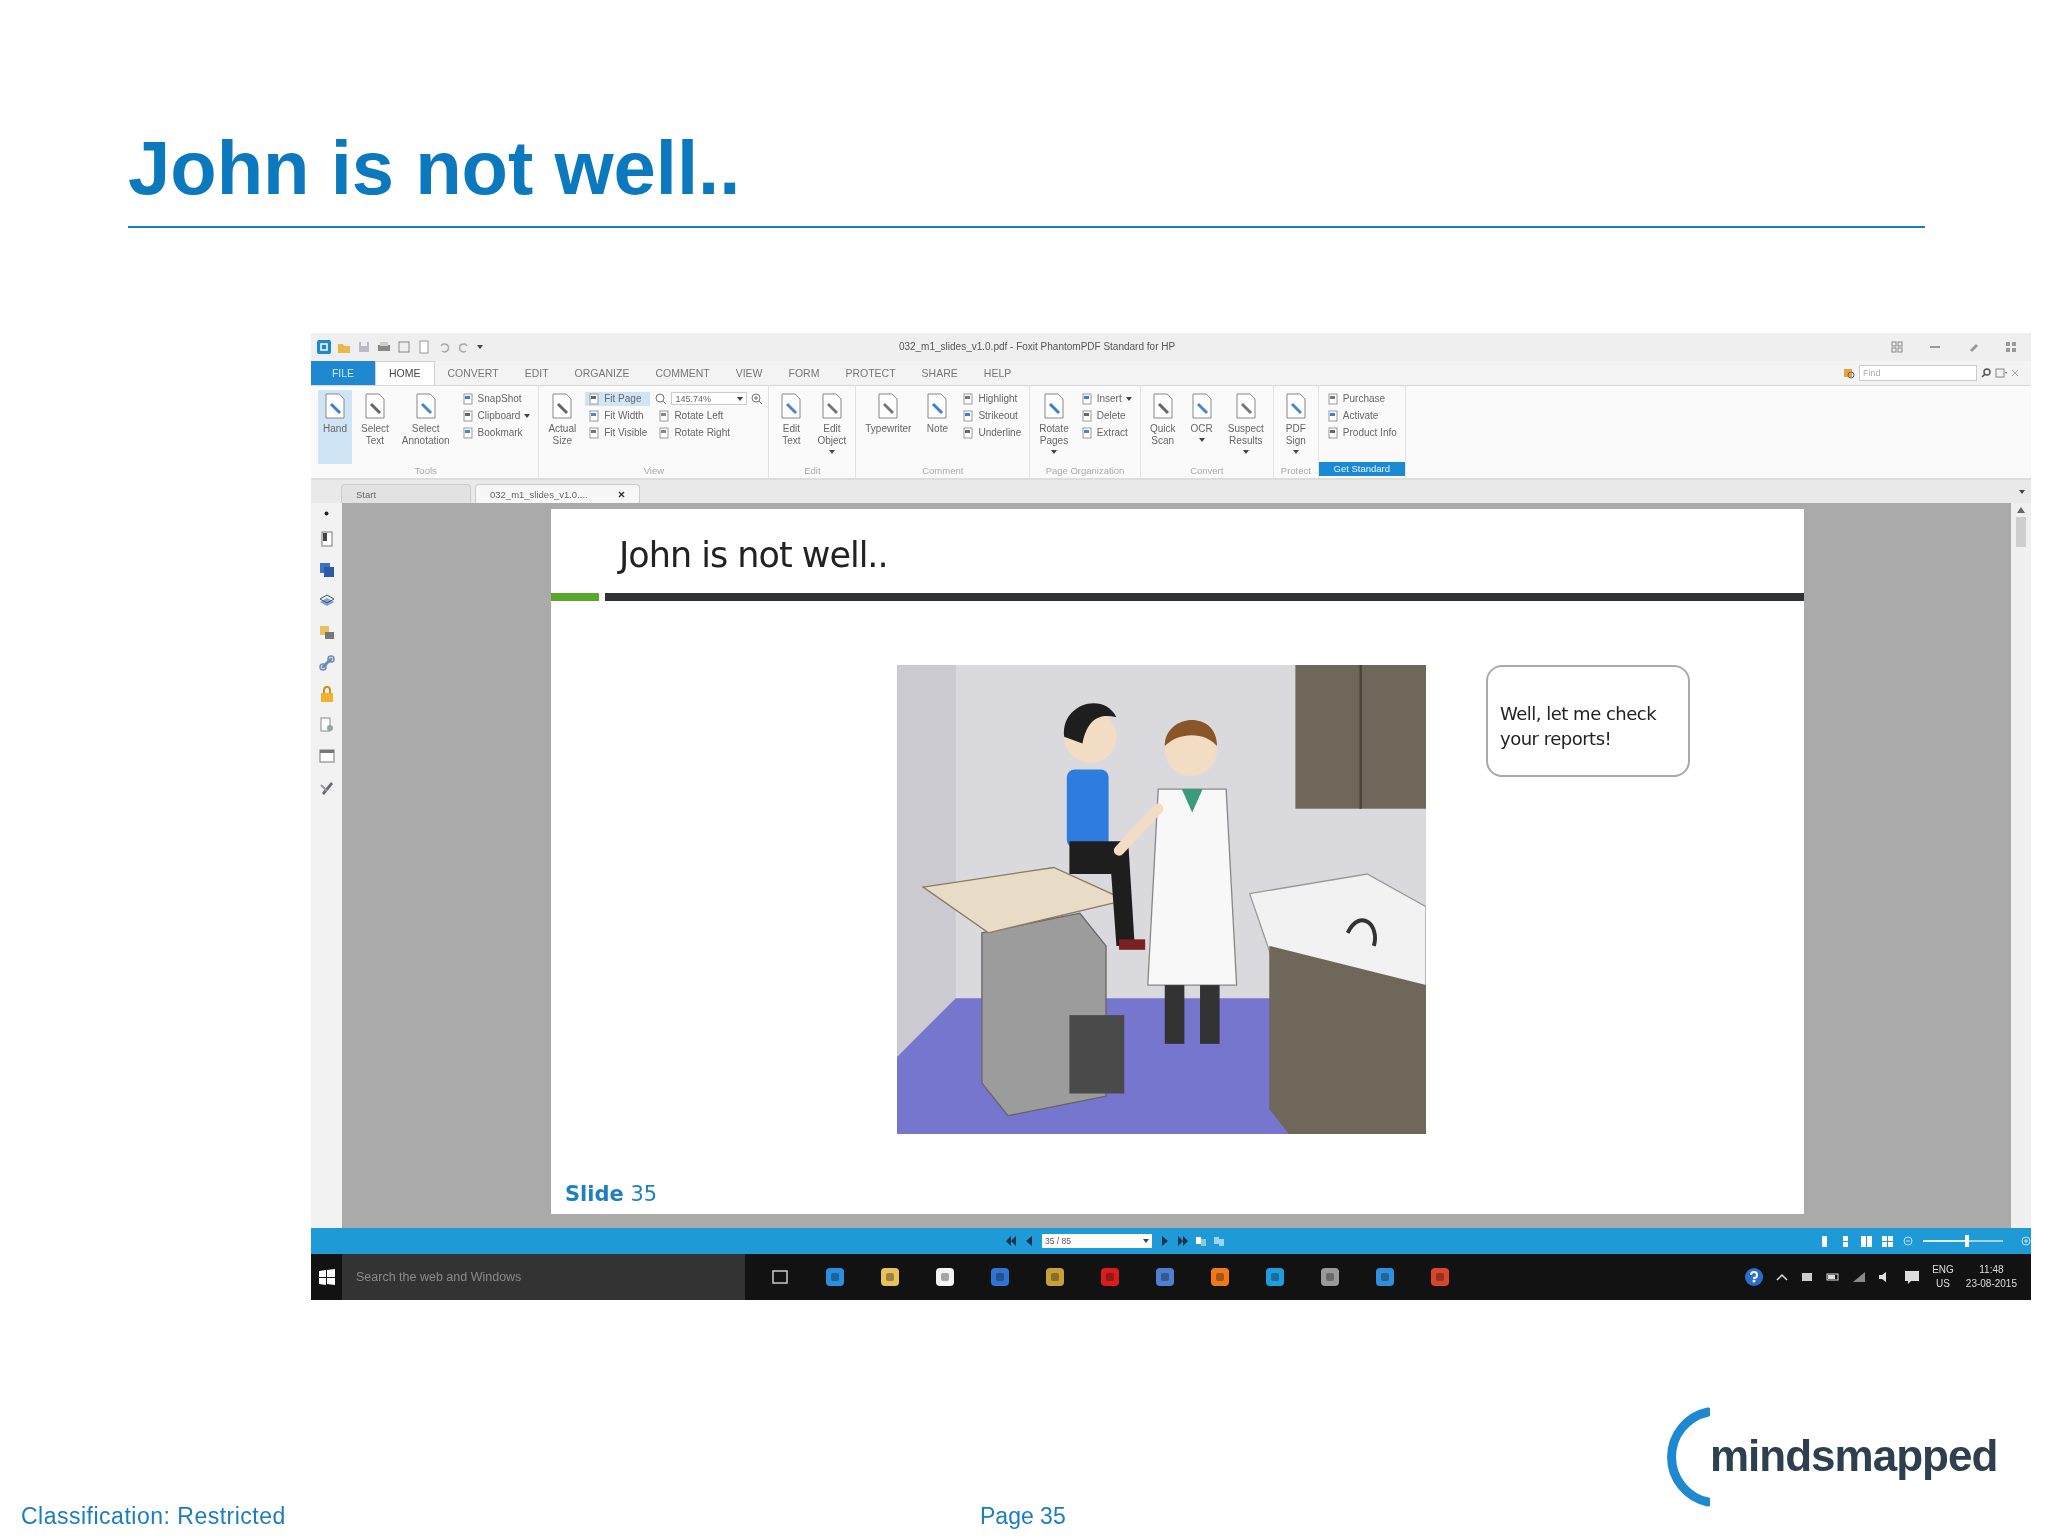  Describe the element at coordinates (1245, 426) in the screenshot. I see `ribbon-button: Suspect Results` at that location.